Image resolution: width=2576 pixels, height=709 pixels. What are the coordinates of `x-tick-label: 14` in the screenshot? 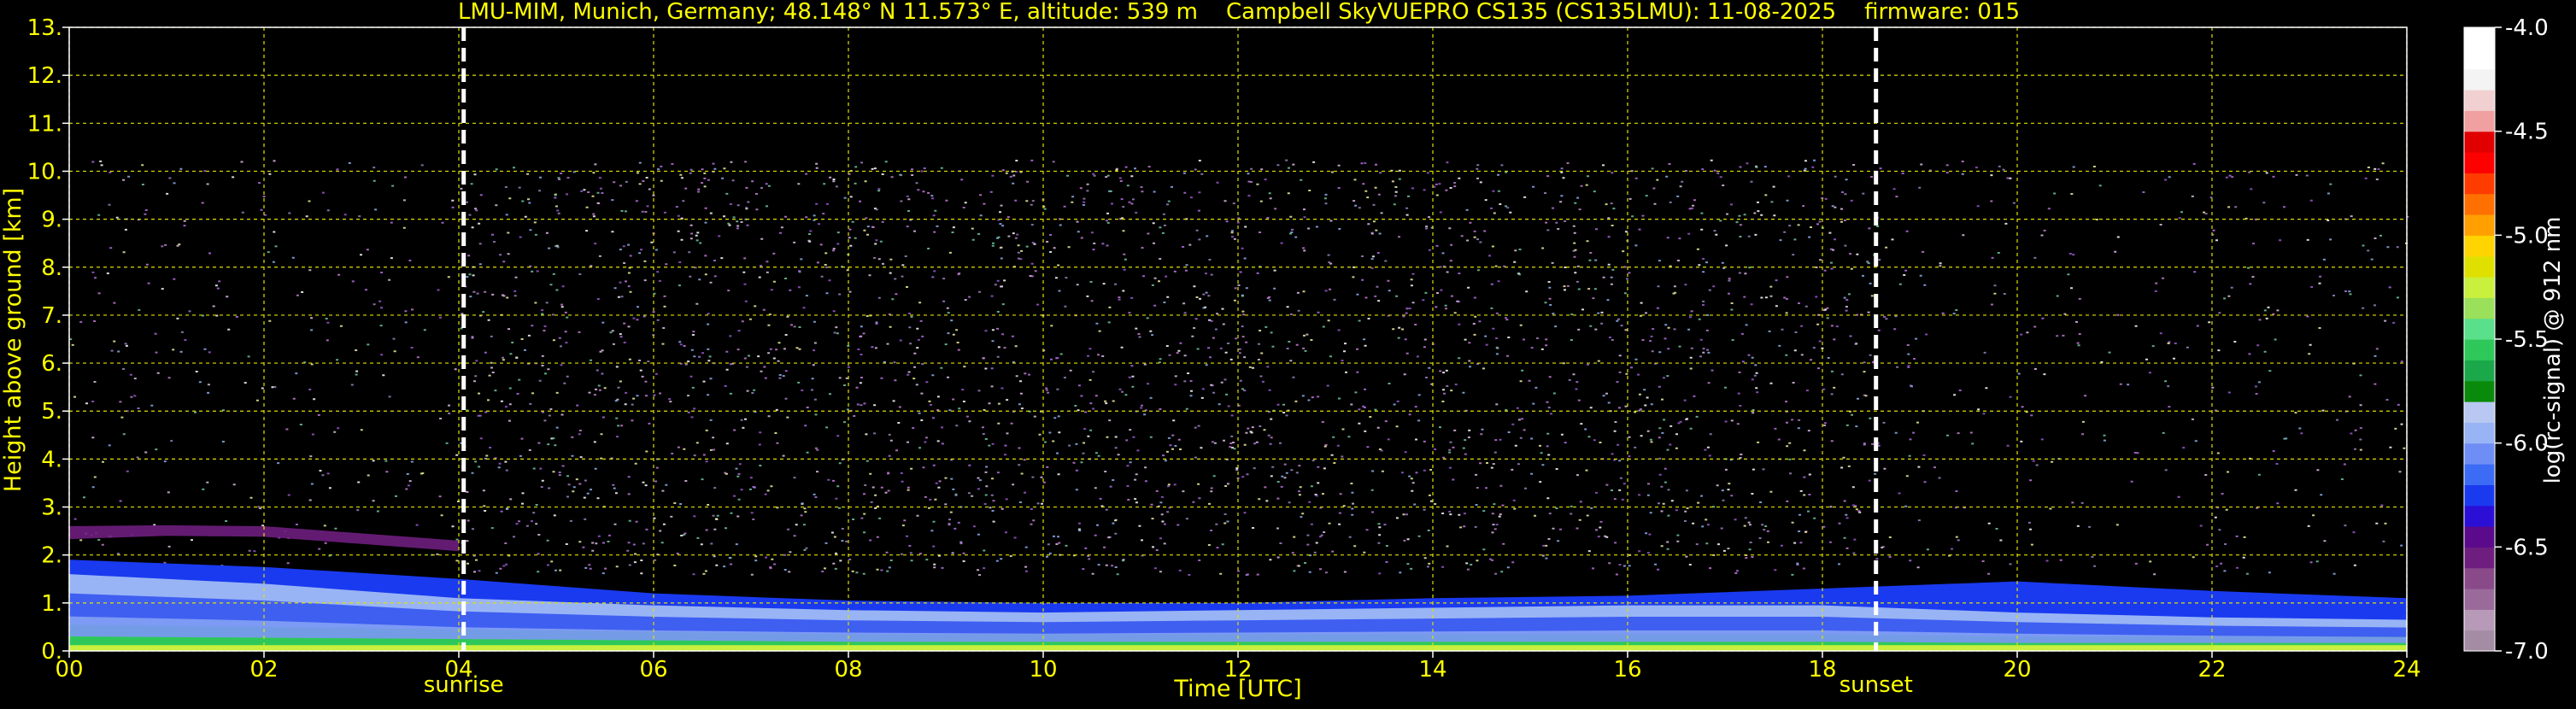 It's located at (1432, 670).